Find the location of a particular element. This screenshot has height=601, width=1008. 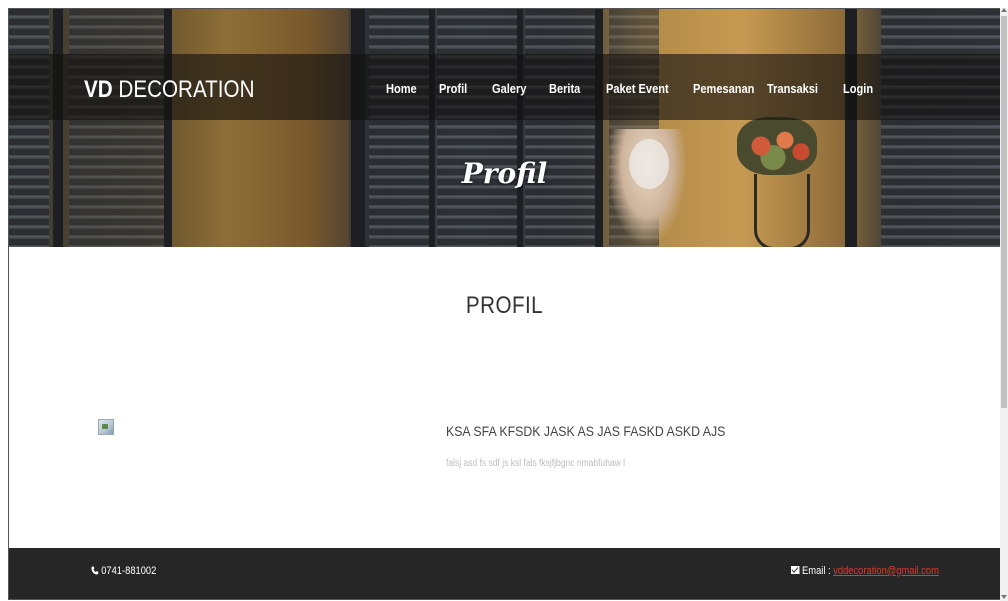

scroll-up-arrow-icon is located at coordinates (1004, 10).